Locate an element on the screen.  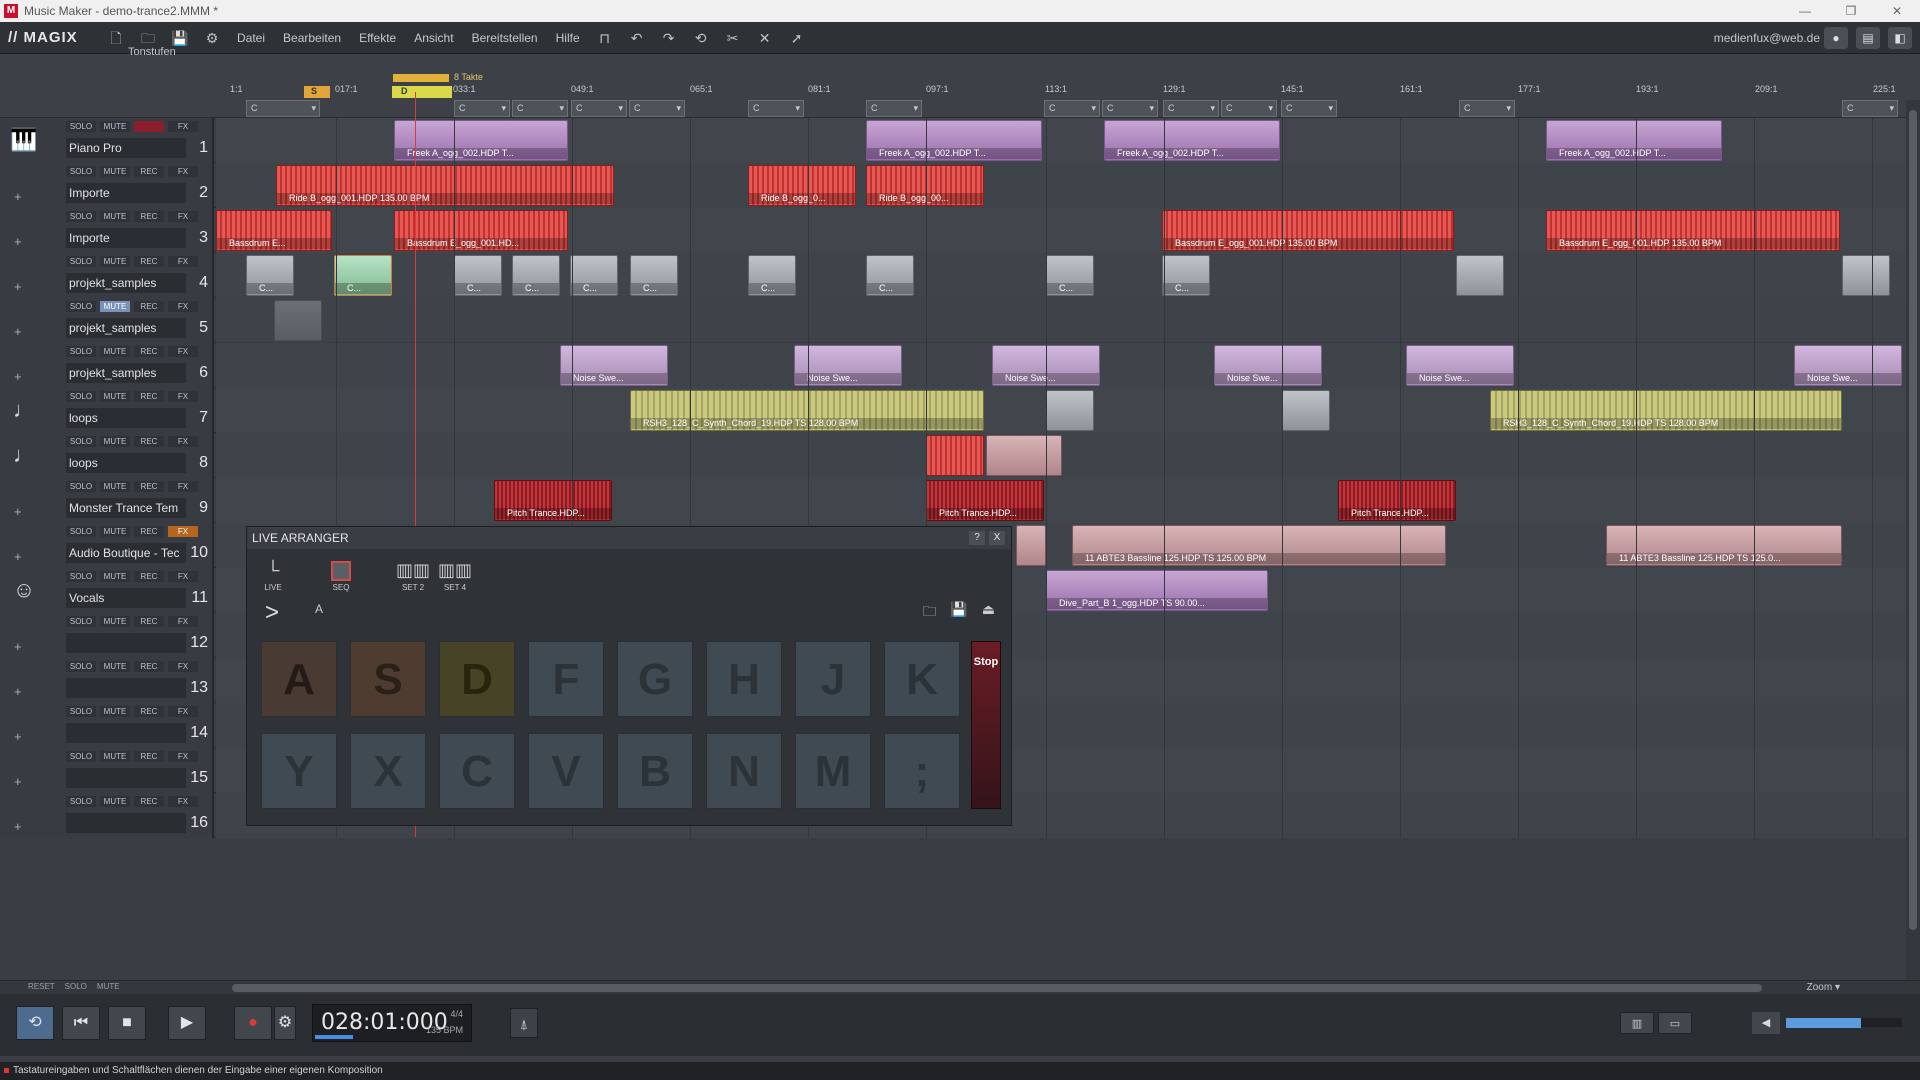
mode-live: └ LIVE is located at coordinates (273, 574).